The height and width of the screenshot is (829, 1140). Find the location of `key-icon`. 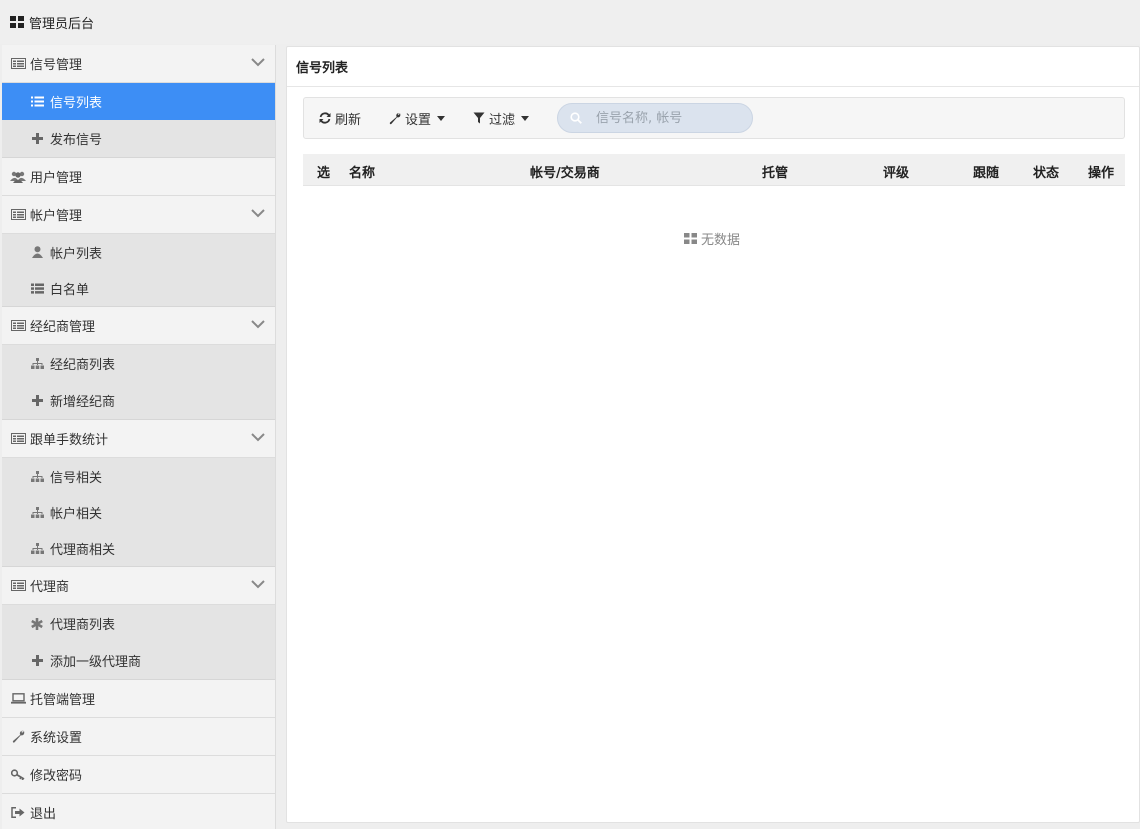

key-icon is located at coordinates (18, 775).